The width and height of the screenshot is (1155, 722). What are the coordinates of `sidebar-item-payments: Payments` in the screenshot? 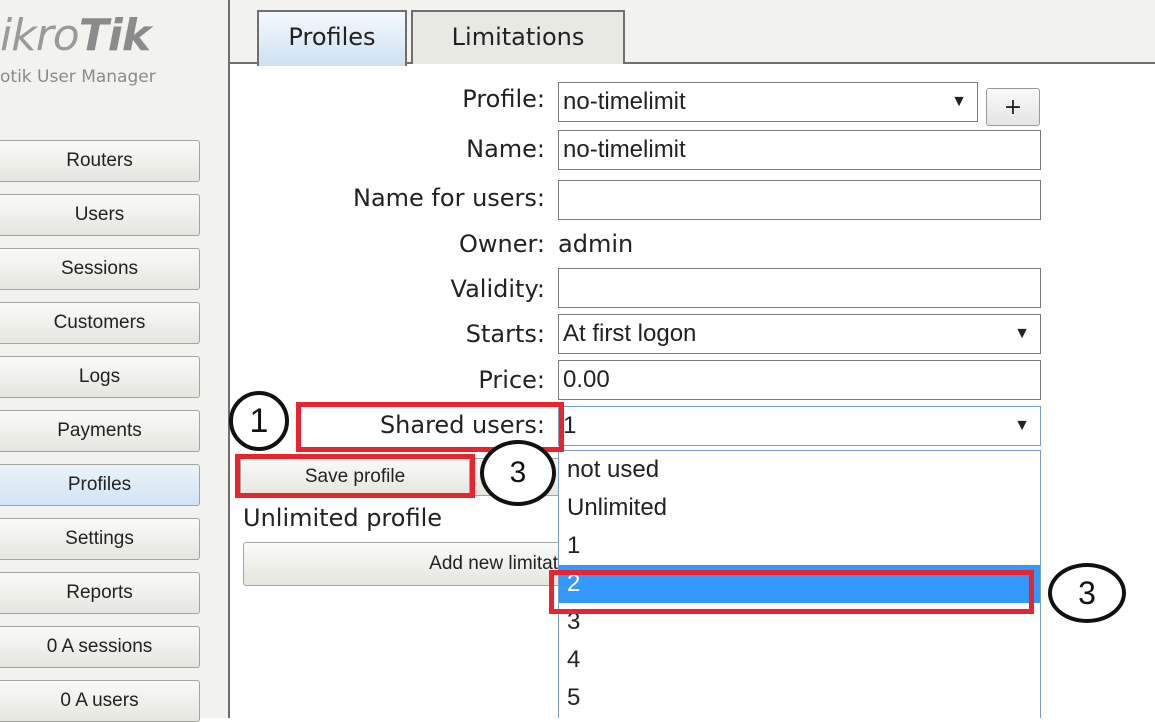 It's located at (100, 431).